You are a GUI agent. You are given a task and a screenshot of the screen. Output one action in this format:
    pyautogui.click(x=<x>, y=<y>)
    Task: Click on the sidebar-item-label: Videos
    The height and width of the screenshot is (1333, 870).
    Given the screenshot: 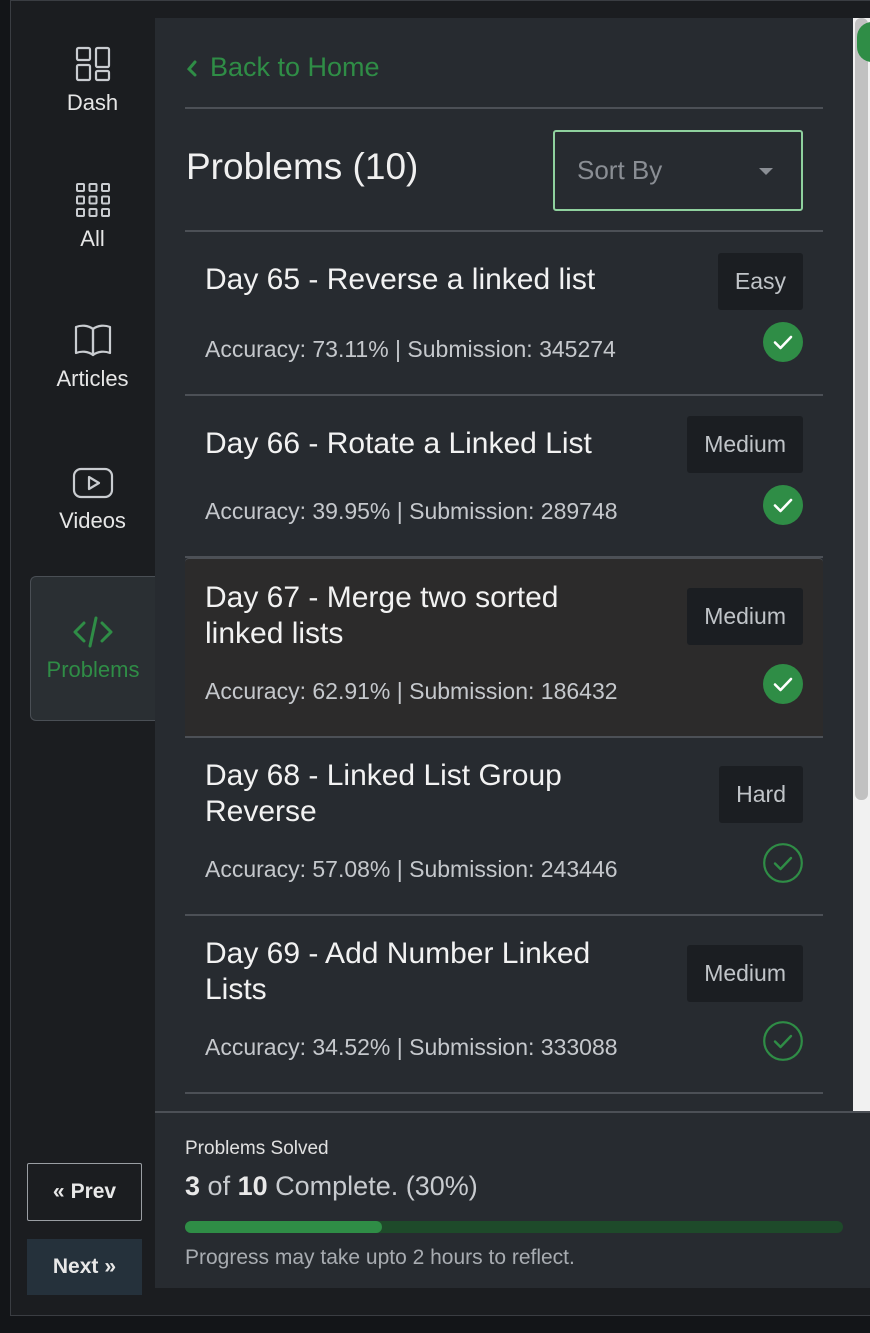 What is the action you would take?
    pyautogui.click(x=92, y=520)
    